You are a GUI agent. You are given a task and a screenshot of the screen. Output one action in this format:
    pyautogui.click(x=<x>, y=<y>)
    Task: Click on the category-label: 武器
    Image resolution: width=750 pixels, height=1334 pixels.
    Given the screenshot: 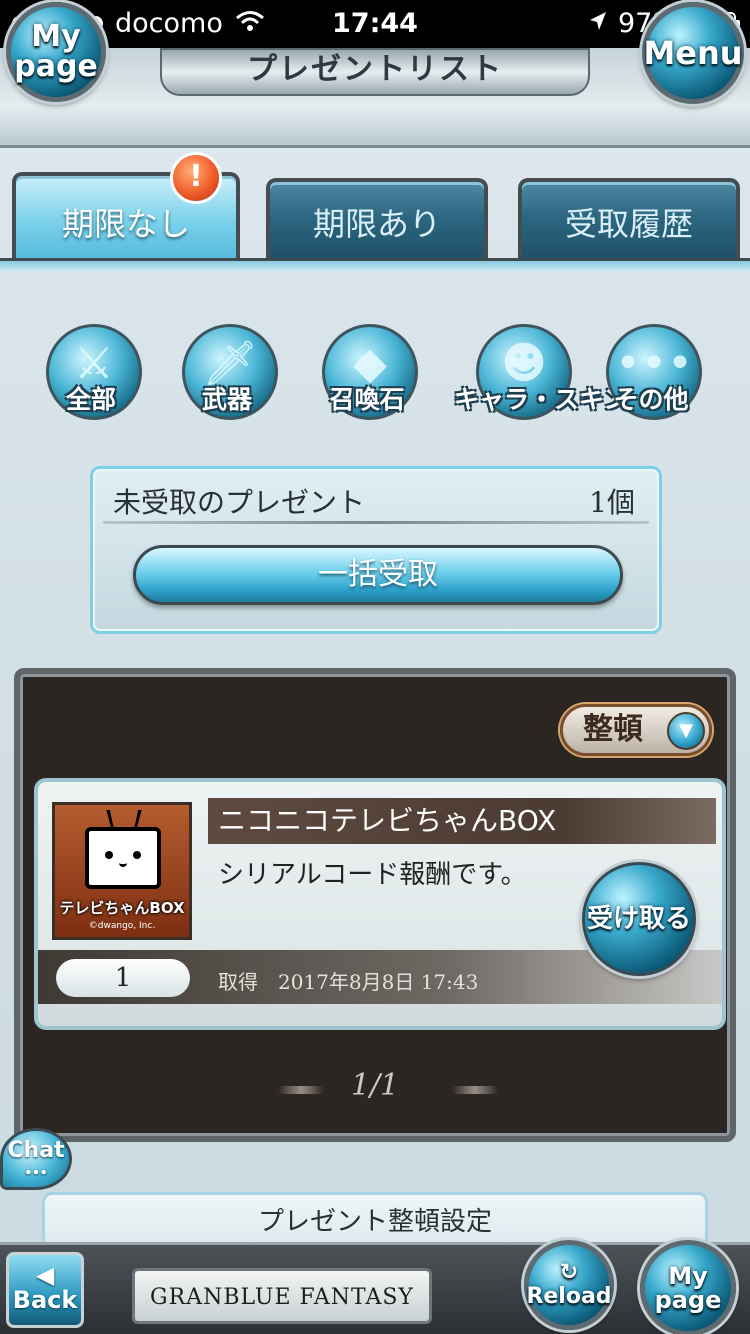 What is the action you would take?
    pyautogui.click(x=226, y=399)
    